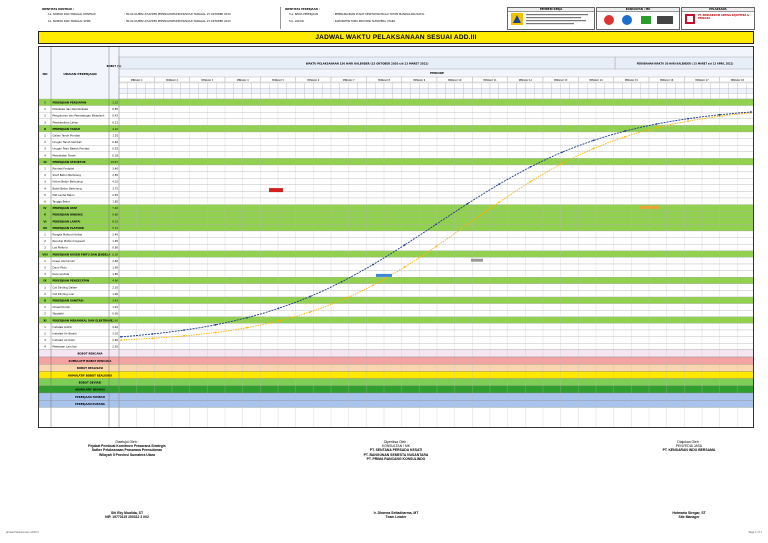 The width and height of the screenshot is (768, 543). Describe the element at coordinates (64, 195) in the screenshot. I see `row-label: Plat Lantai Beton` at that location.